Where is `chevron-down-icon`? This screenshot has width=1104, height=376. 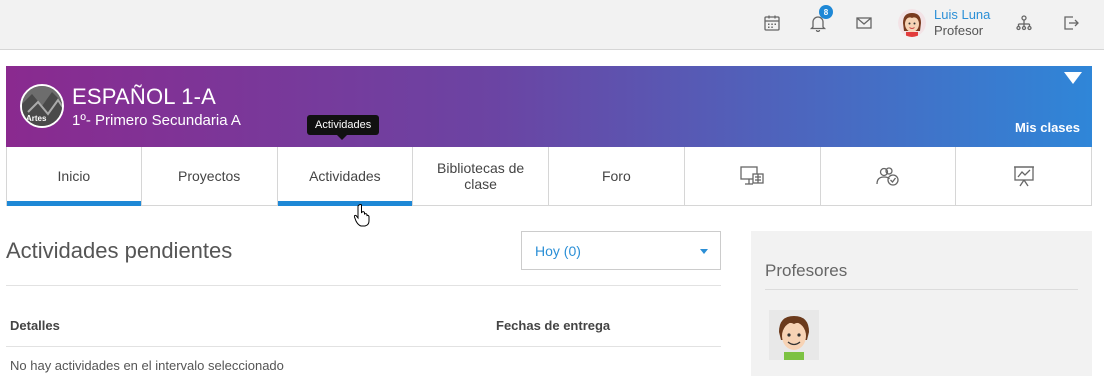
chevron-down-icon is located at coordinates (704, 251).